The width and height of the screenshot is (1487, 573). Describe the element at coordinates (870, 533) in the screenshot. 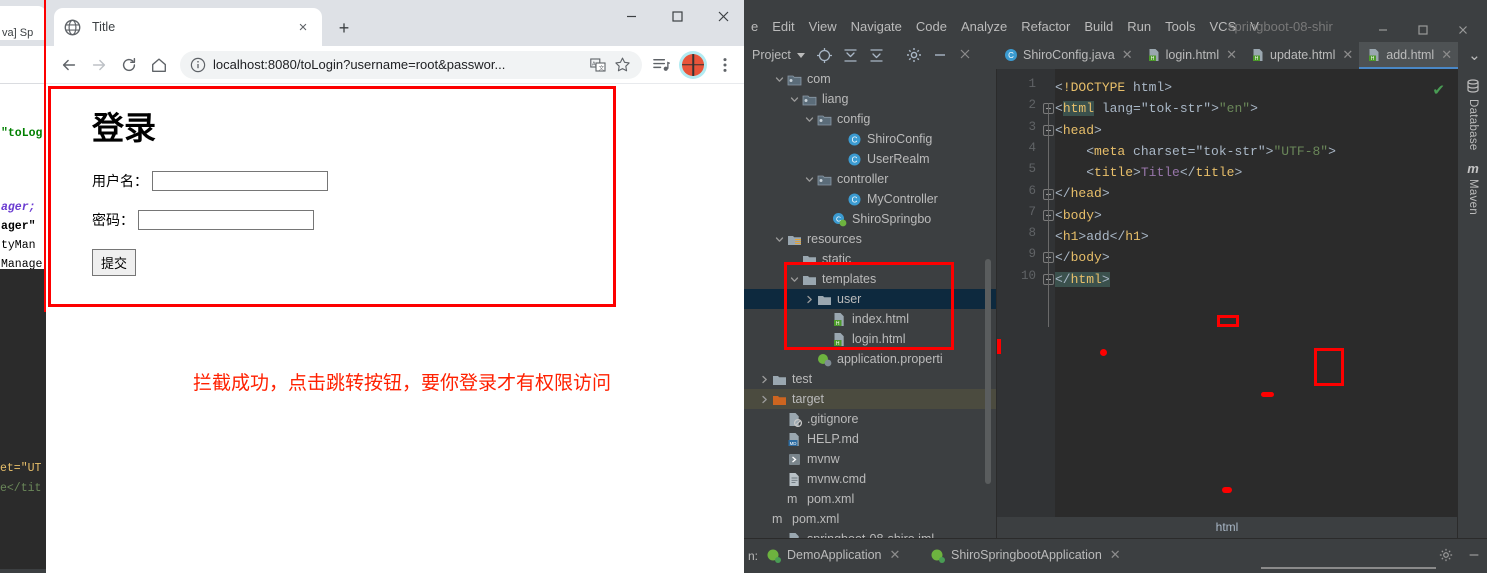

I see `tree-item-springboot-08-shiro-iml: springboot-08-shiro.iml` at that location.